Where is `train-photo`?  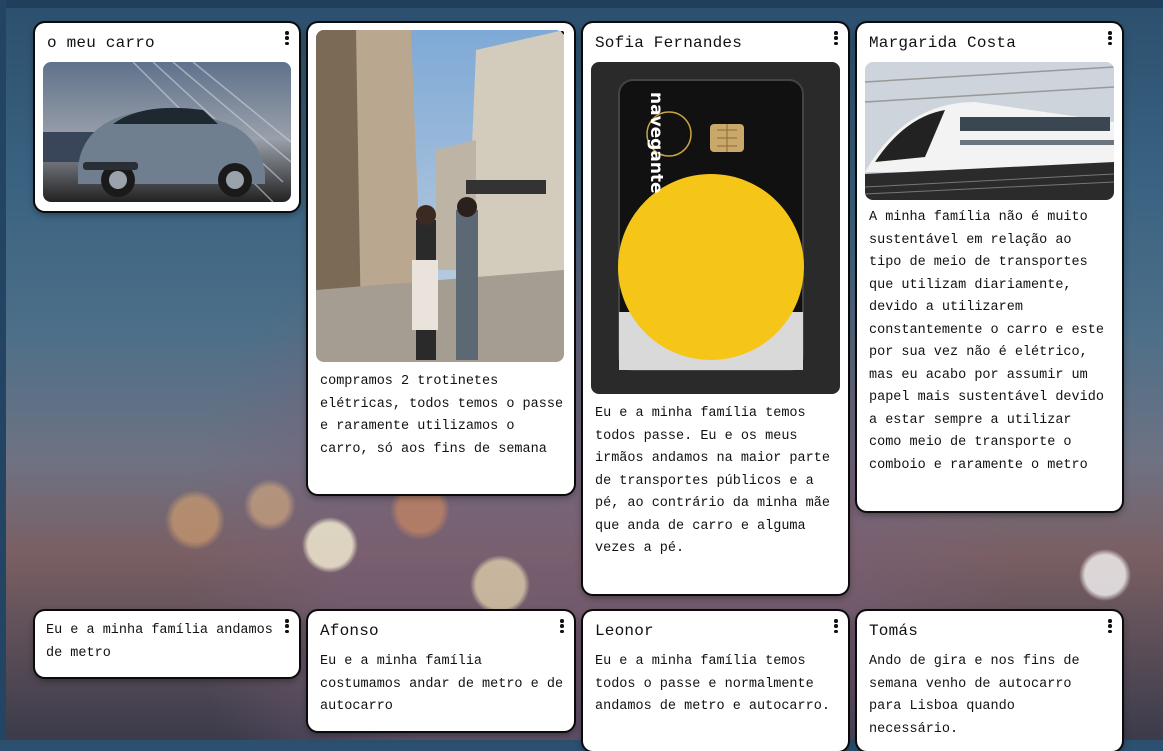
train-photo is located at coordinates (989, 131).